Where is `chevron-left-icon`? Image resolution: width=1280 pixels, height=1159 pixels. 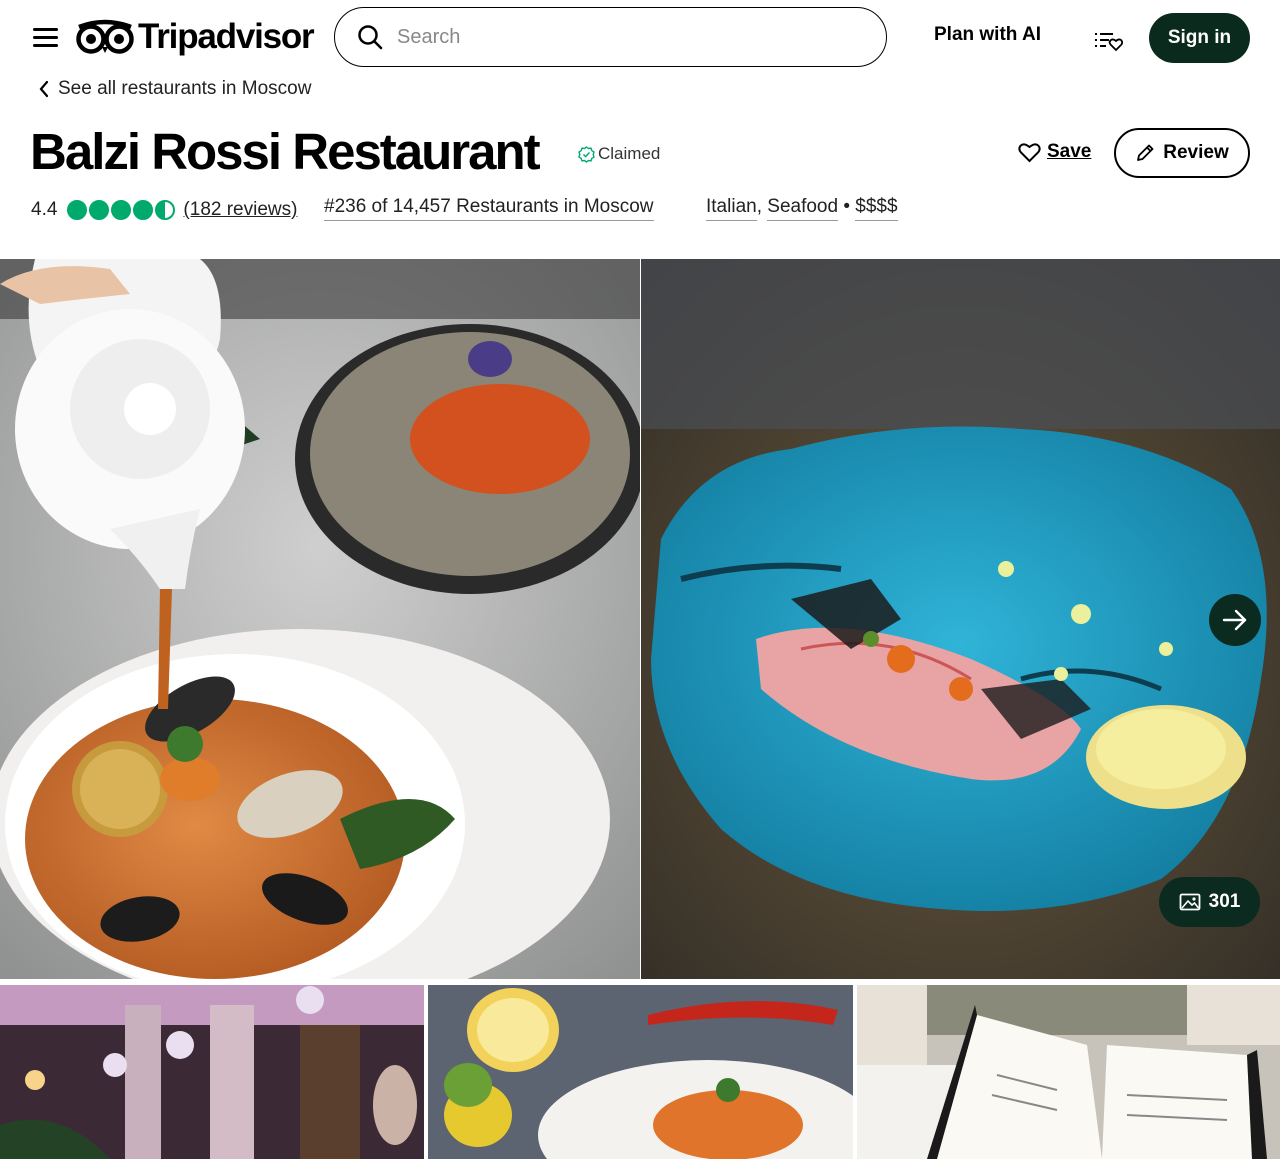 chevron-left-icon is located at coordinates (44, 89).